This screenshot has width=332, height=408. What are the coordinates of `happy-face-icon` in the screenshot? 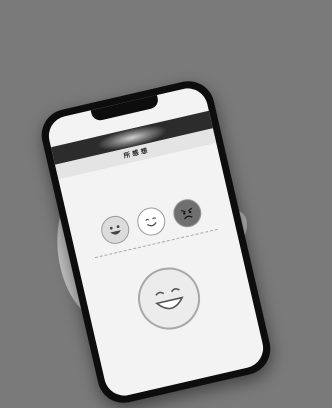 It's located at (115, 230).